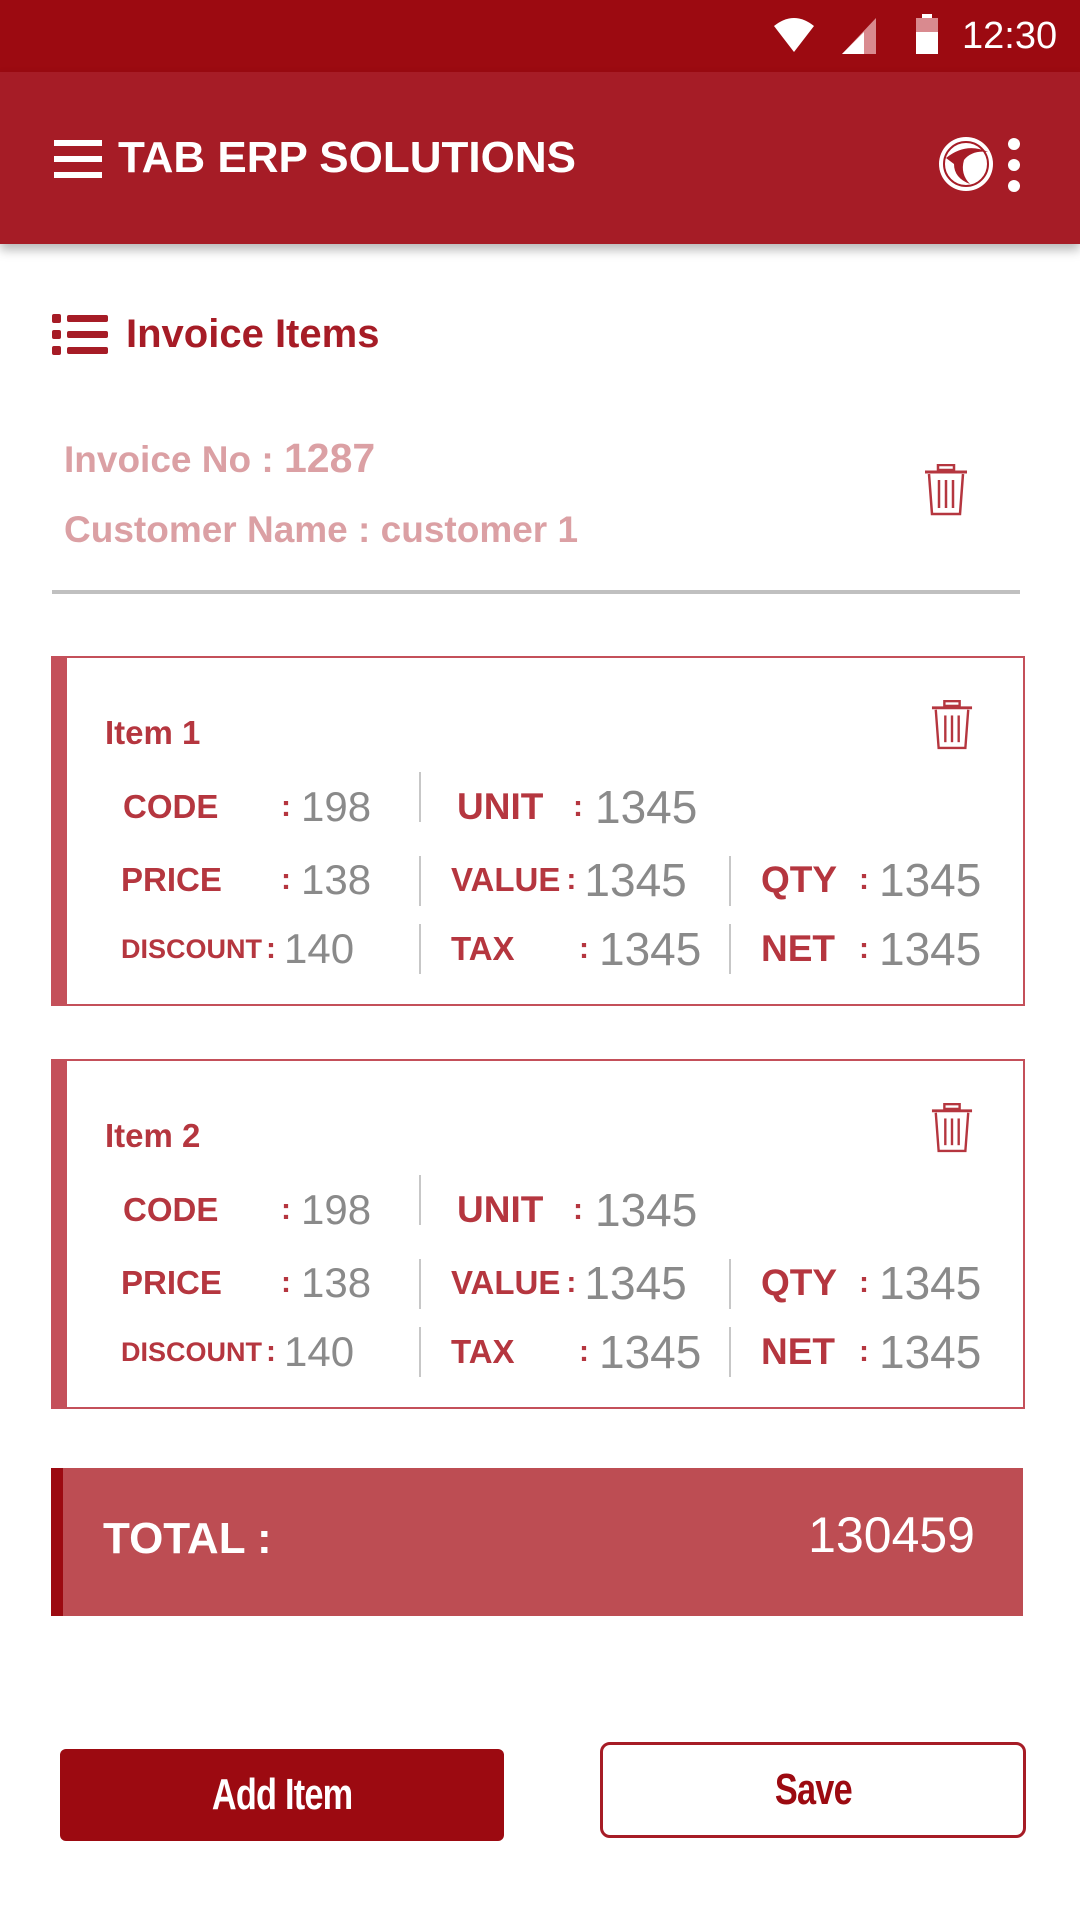 The height and width of the screenshot is (1920, 1080). What do you see at coordinates (859, 36) in the screenshot?
I see `signal-icon` at bounding box center [859, 36].